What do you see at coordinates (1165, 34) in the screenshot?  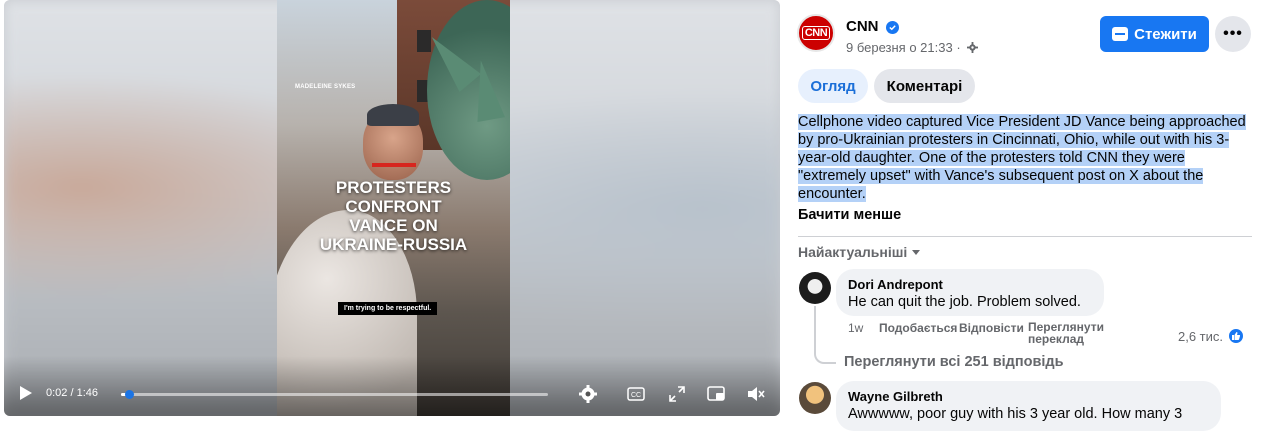 I see `follow-label: Стежити` at bounding box center [1165, 34].